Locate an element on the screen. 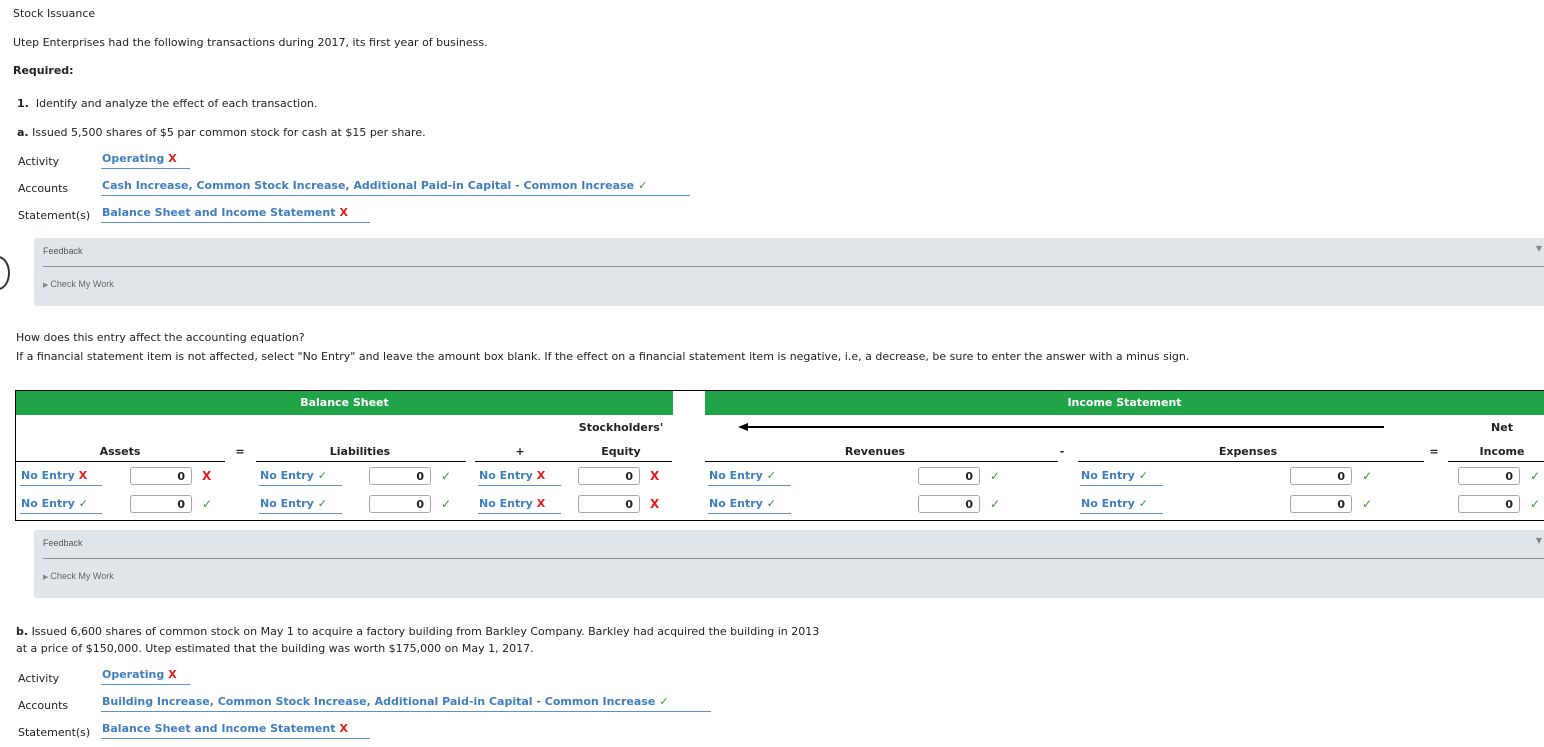  minus-sign: - is located at coordinates (1062, 451).